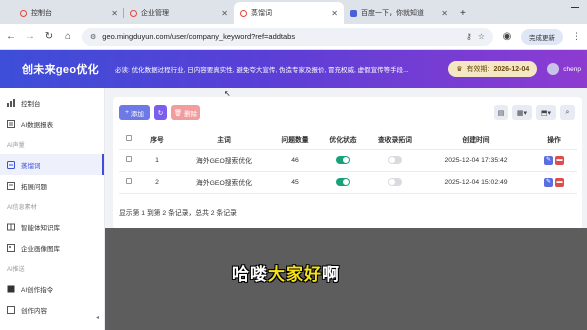  Describe the element at coordinates (52, 69) in the screenshot. I see `app-logo: 创未来geo优化` at that location.